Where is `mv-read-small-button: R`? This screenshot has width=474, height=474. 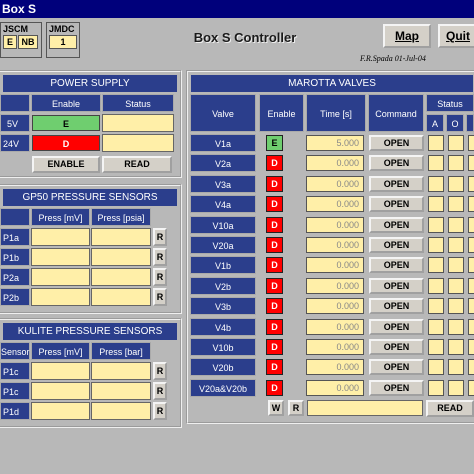 mv-read-small-button: R is located at coordinates (296, 408).